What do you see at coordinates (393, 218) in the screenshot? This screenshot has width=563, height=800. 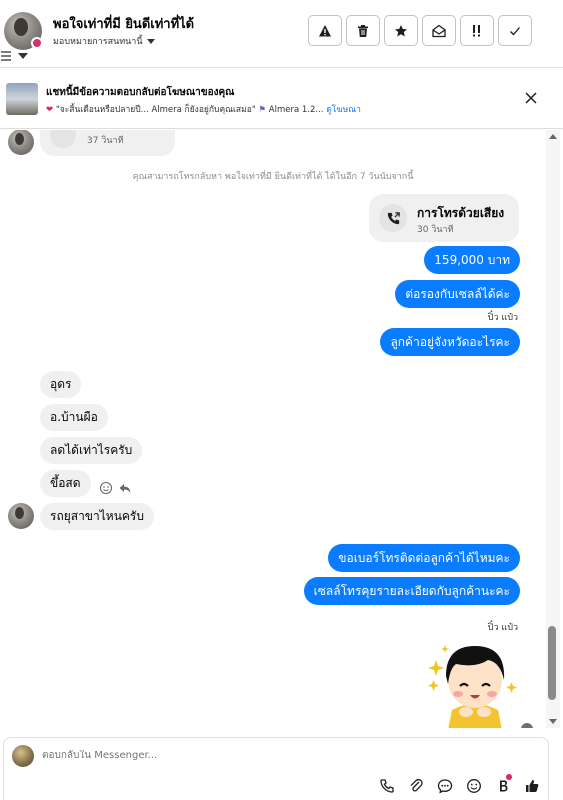 I see `phone-outgoing-icon` at bounding box center [393, 218].